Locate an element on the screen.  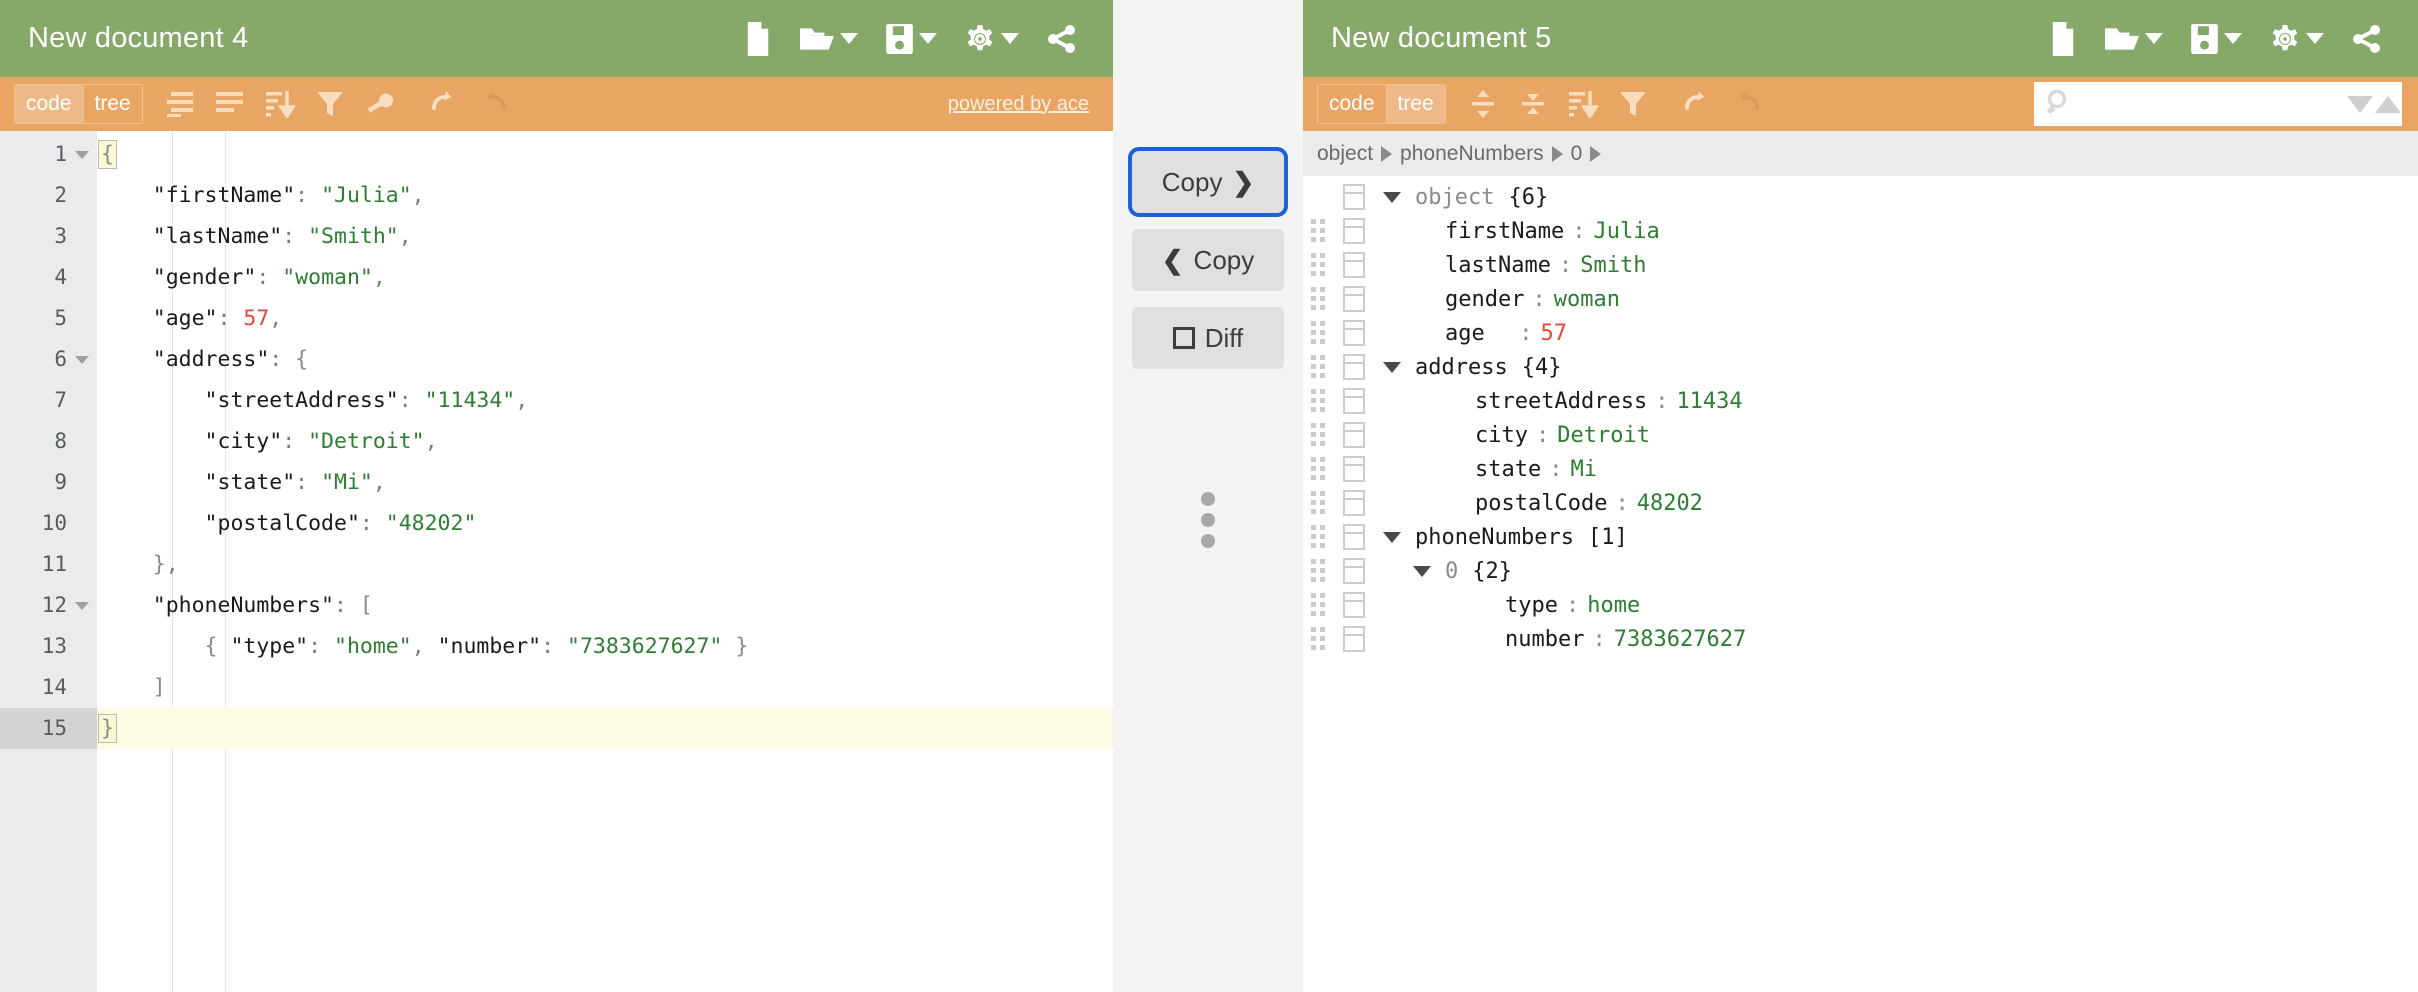
line-number: 11 is located at coordinates (48, 564).